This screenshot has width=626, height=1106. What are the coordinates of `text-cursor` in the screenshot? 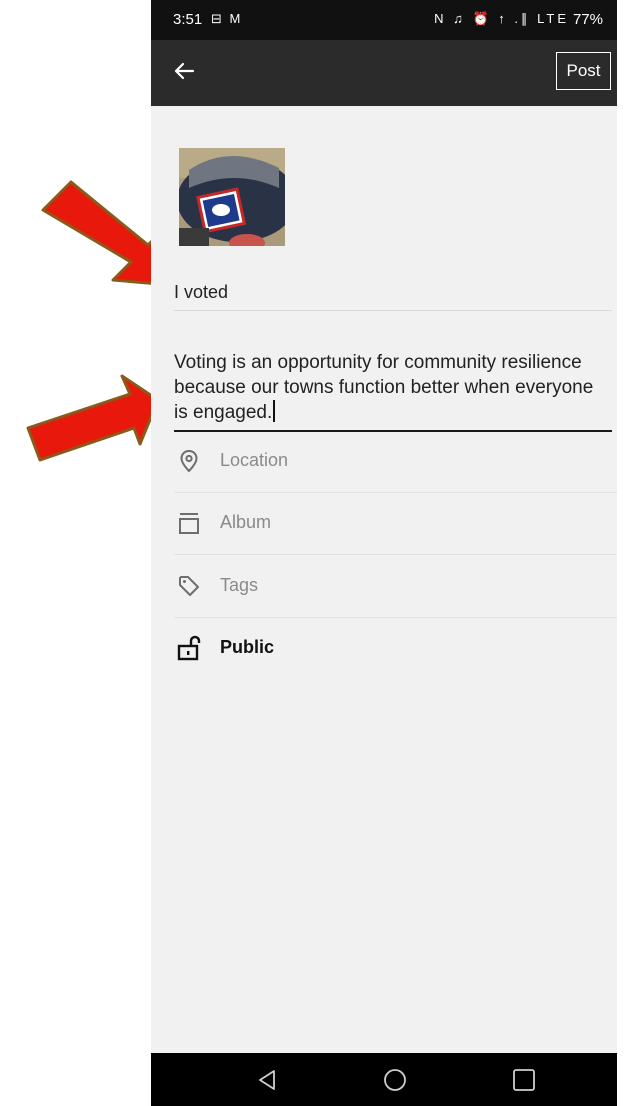 It's located at (274, 411).